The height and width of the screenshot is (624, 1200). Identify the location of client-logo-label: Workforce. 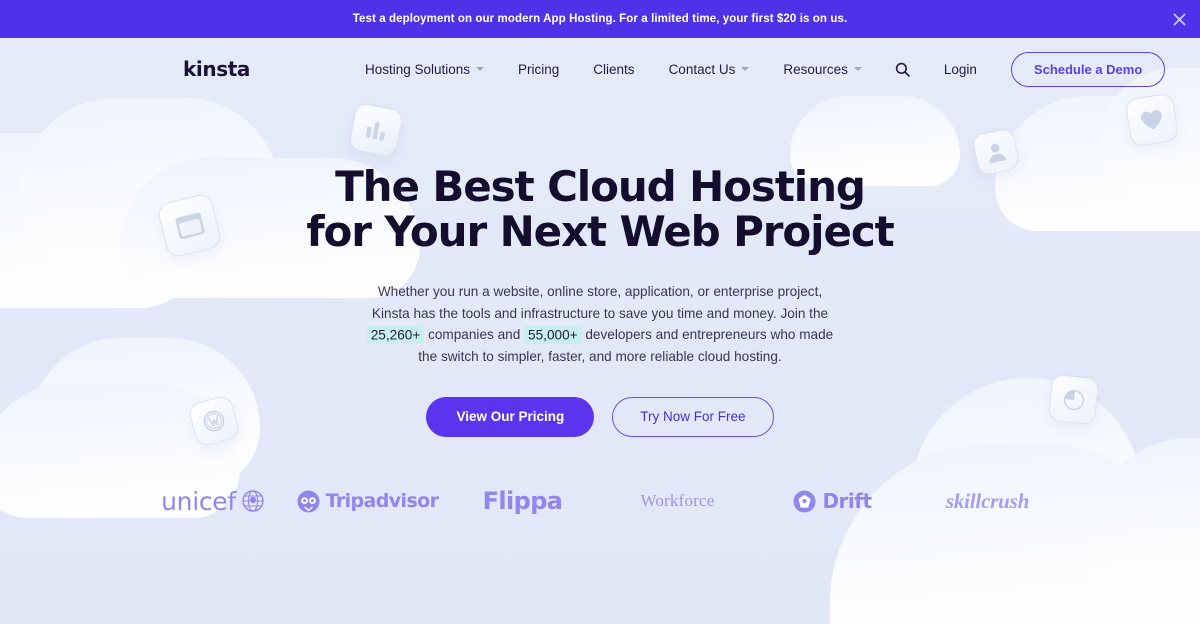
(677, 500).